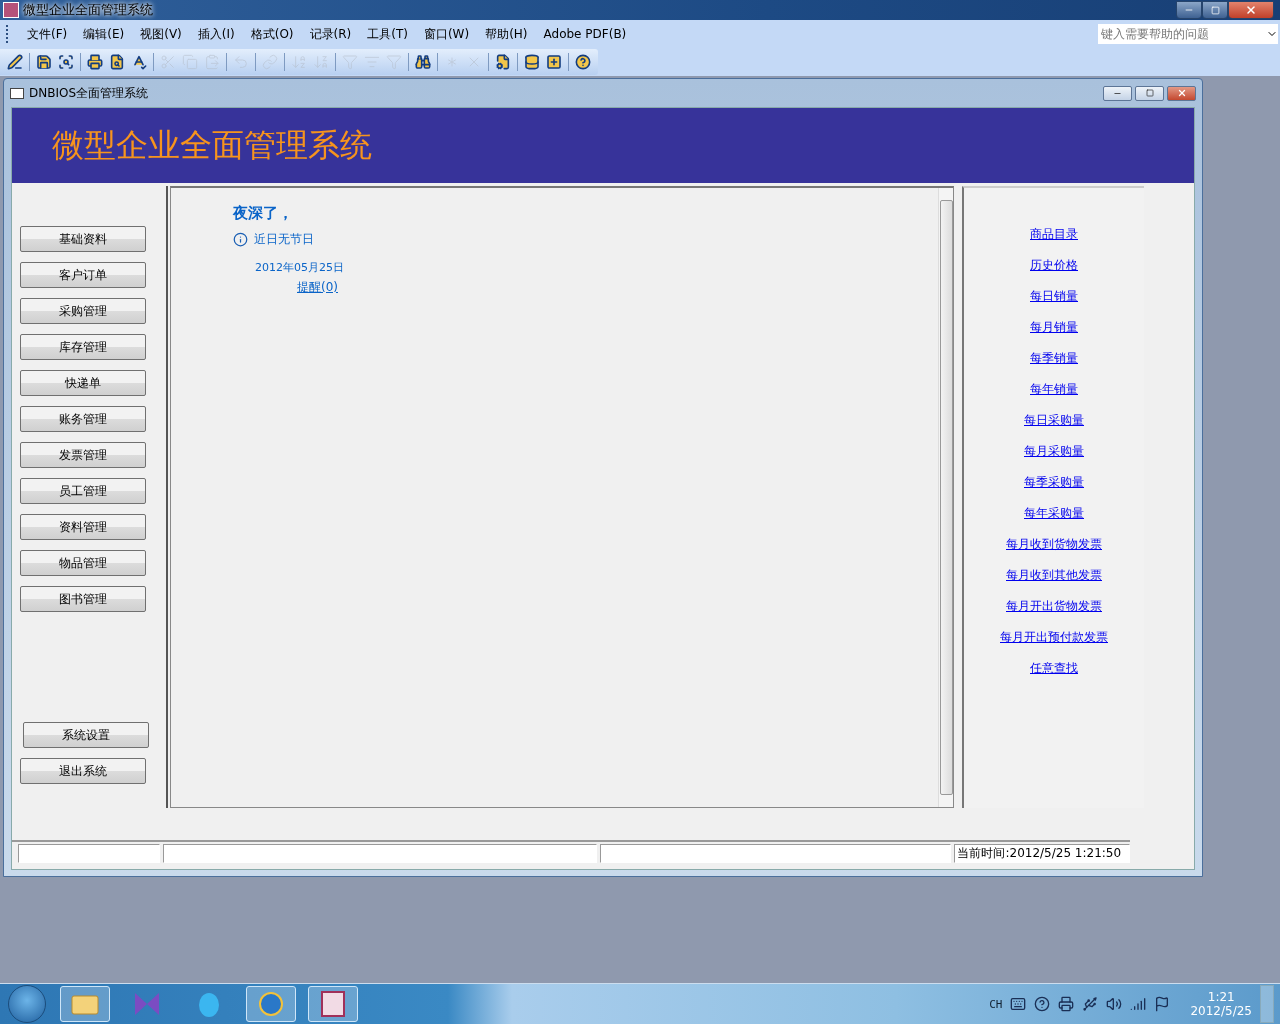  Describe the element at coordinates (83, 419) in the screenshot. I see `nav-button: 账务管理` at that location.